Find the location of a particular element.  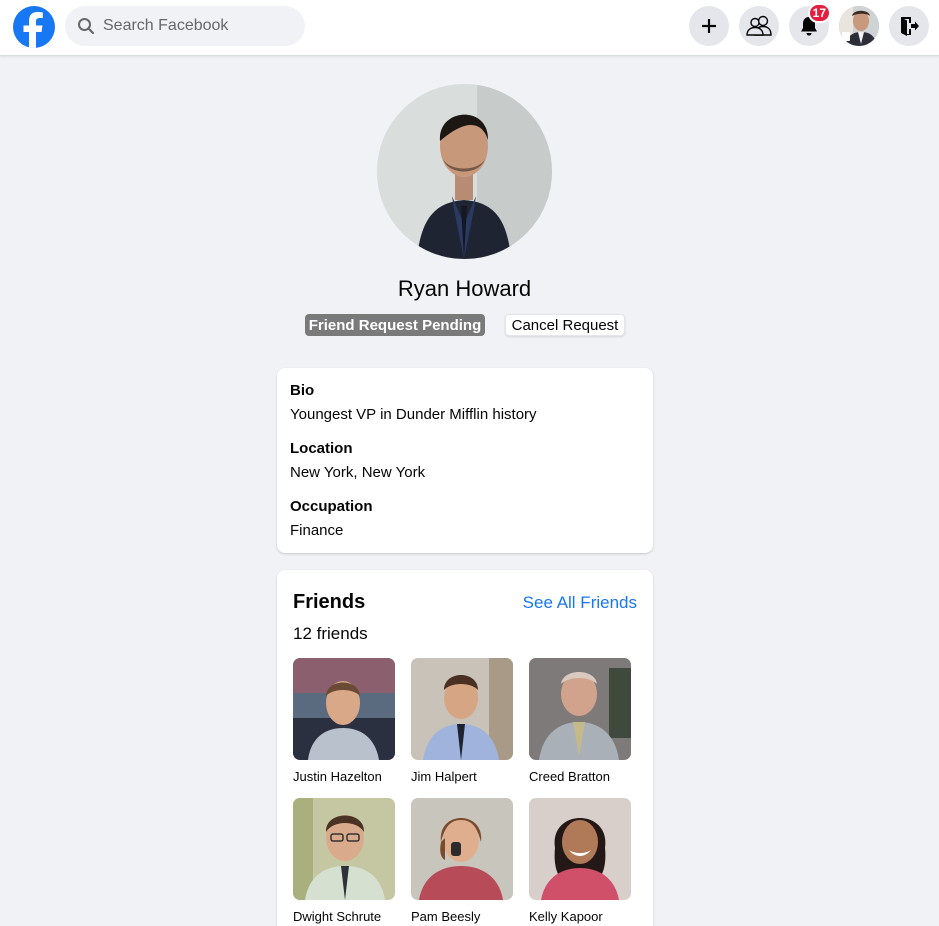

logout-button is located at coordinates (909, 26).